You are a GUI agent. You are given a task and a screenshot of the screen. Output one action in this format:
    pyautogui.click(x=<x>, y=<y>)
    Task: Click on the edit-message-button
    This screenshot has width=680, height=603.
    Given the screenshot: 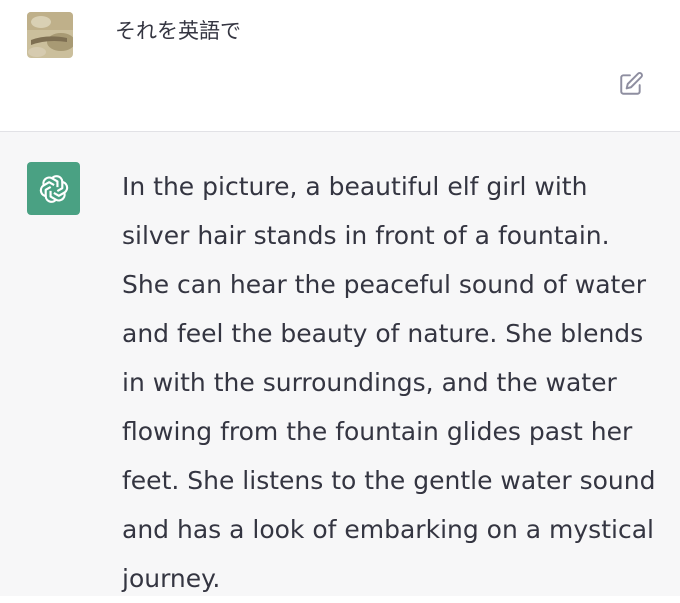 What is the action you would take?
    pyautogui.click(x=631, y=84)
    